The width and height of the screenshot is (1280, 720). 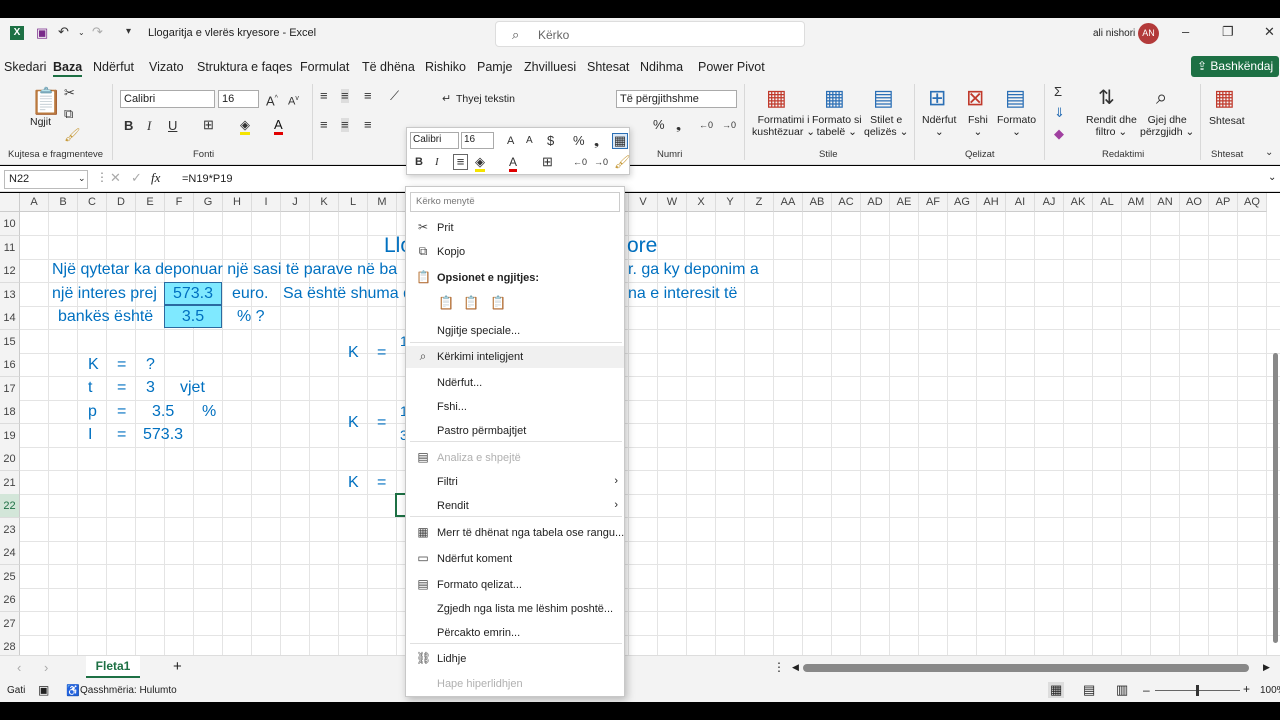 I want to click on row-header: 23, so click(x=10, y=529).